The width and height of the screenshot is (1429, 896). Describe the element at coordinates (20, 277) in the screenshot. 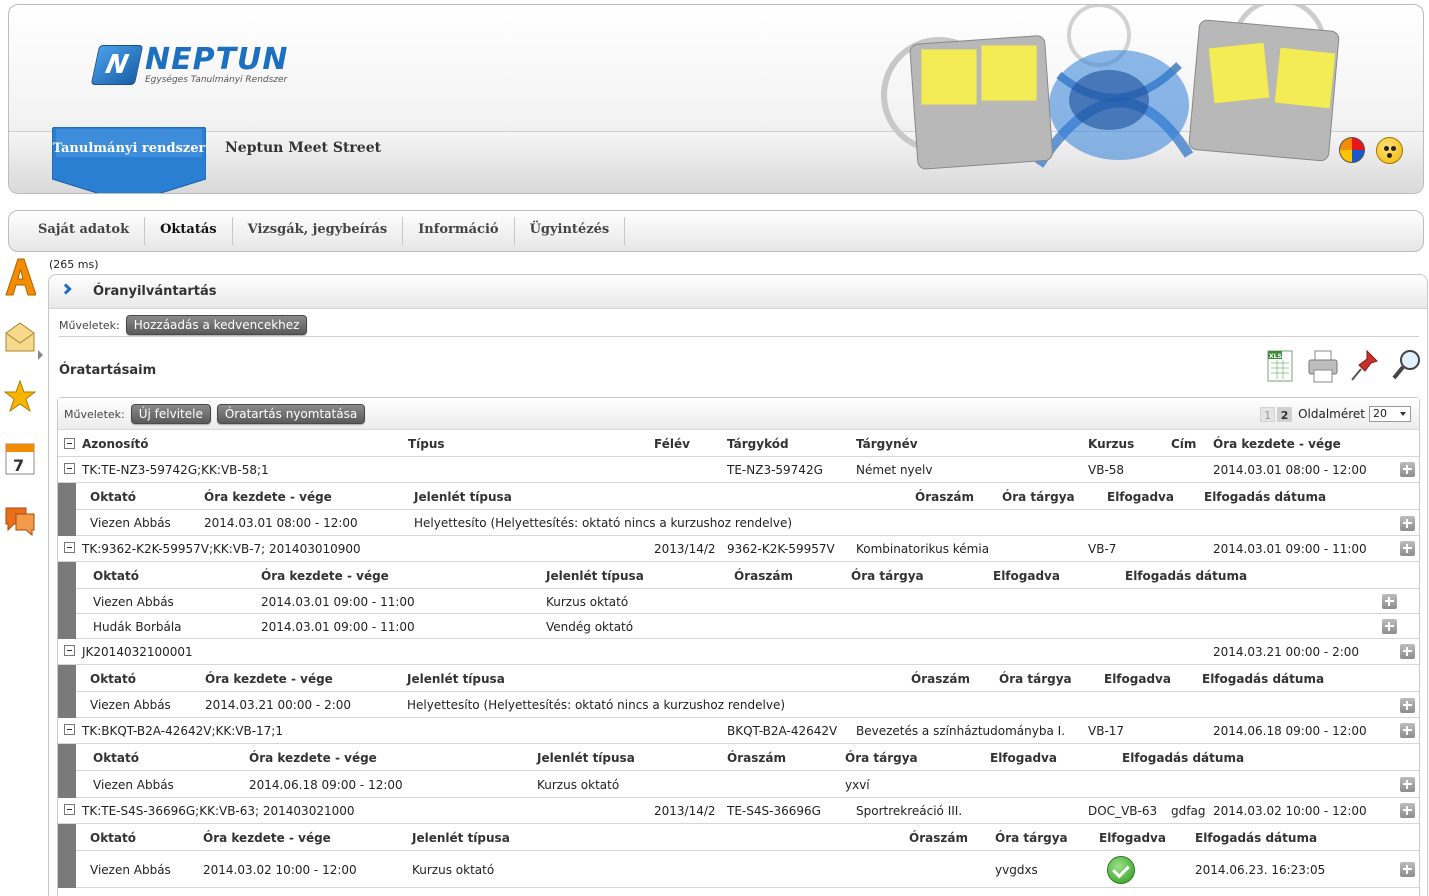

I see `font-size-icon` at that location.